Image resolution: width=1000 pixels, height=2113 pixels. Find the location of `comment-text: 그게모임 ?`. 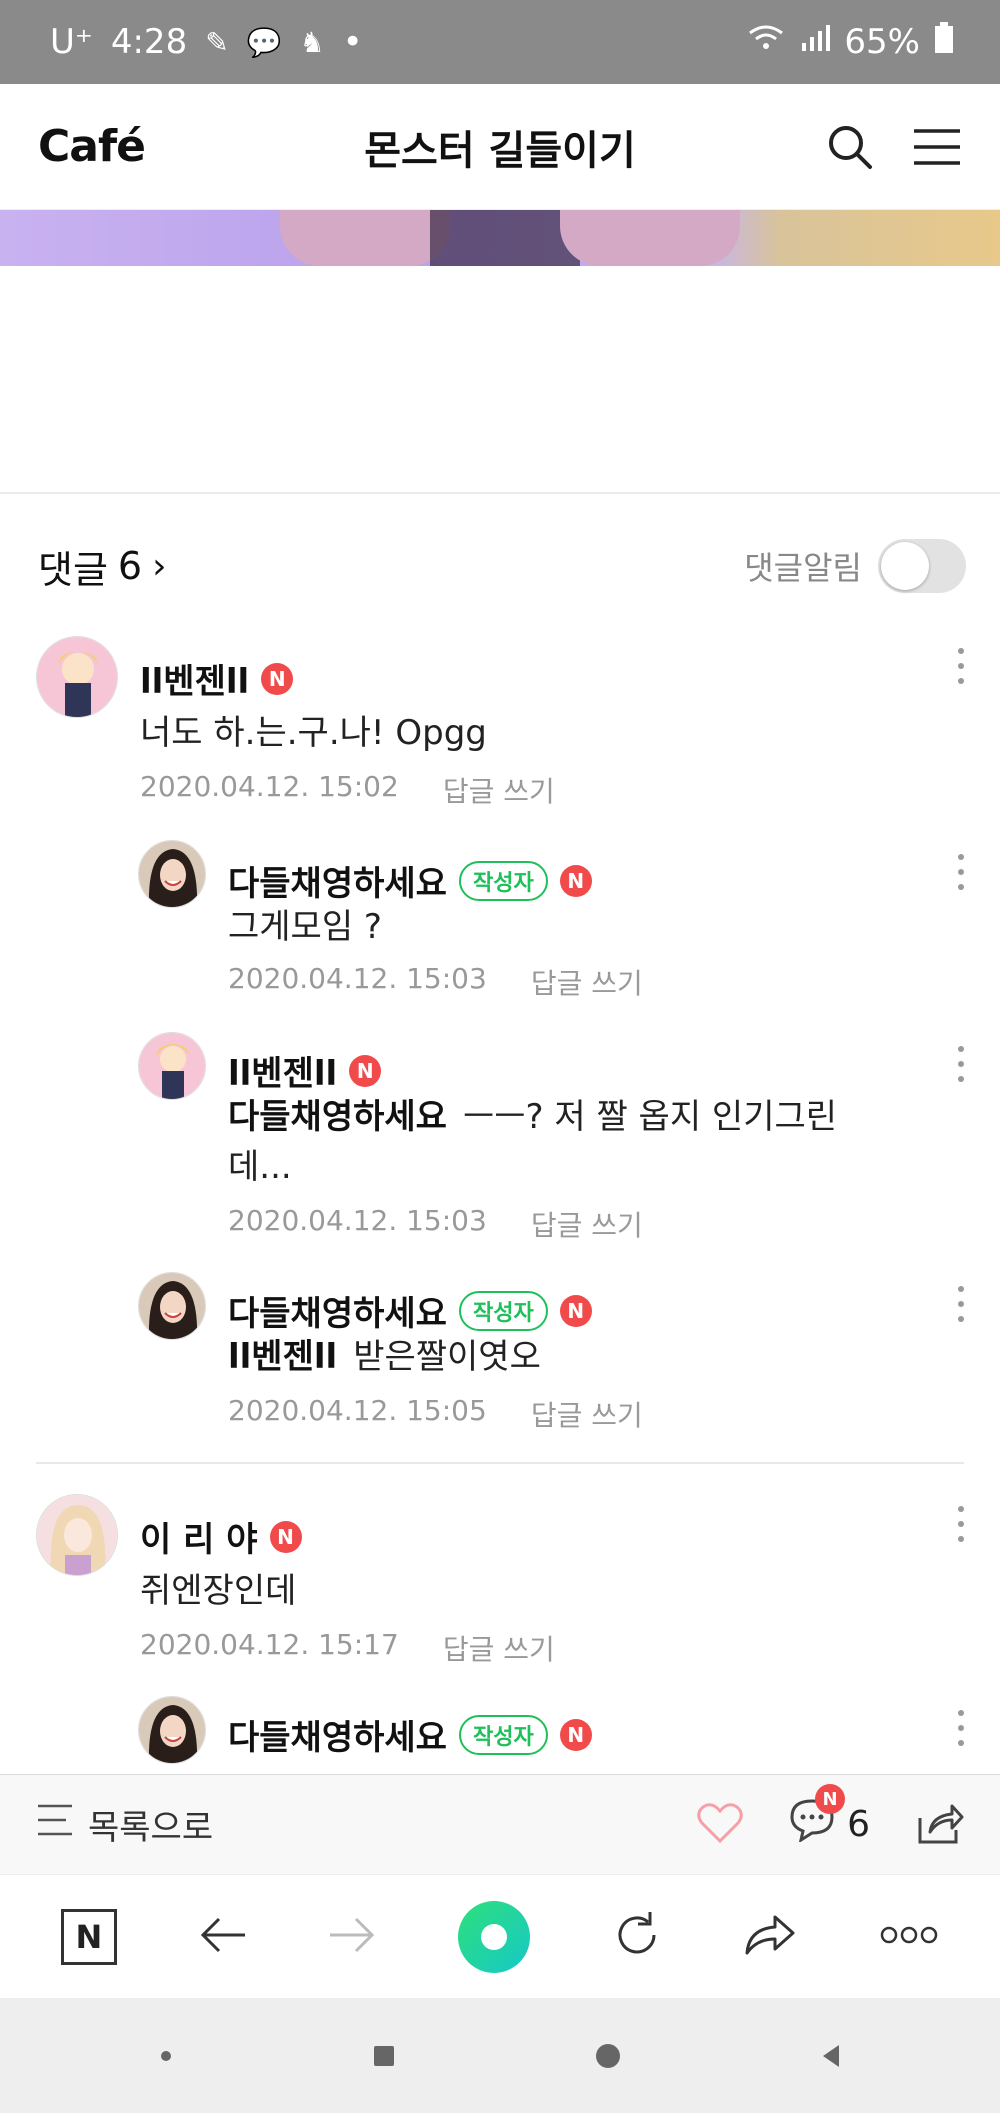

comment-text: 그게모임 ? is located at coordinates (305, 927).